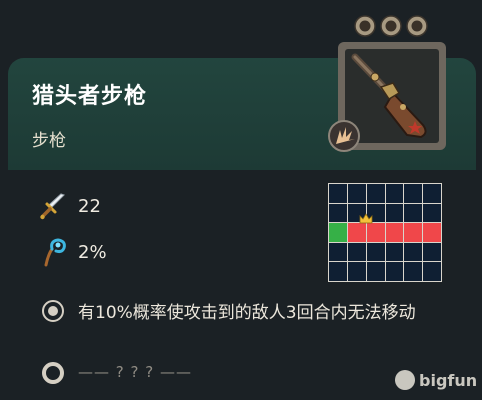 The image size is (482, 400). I want to click on burst-attack-icon, so click(345, 135).